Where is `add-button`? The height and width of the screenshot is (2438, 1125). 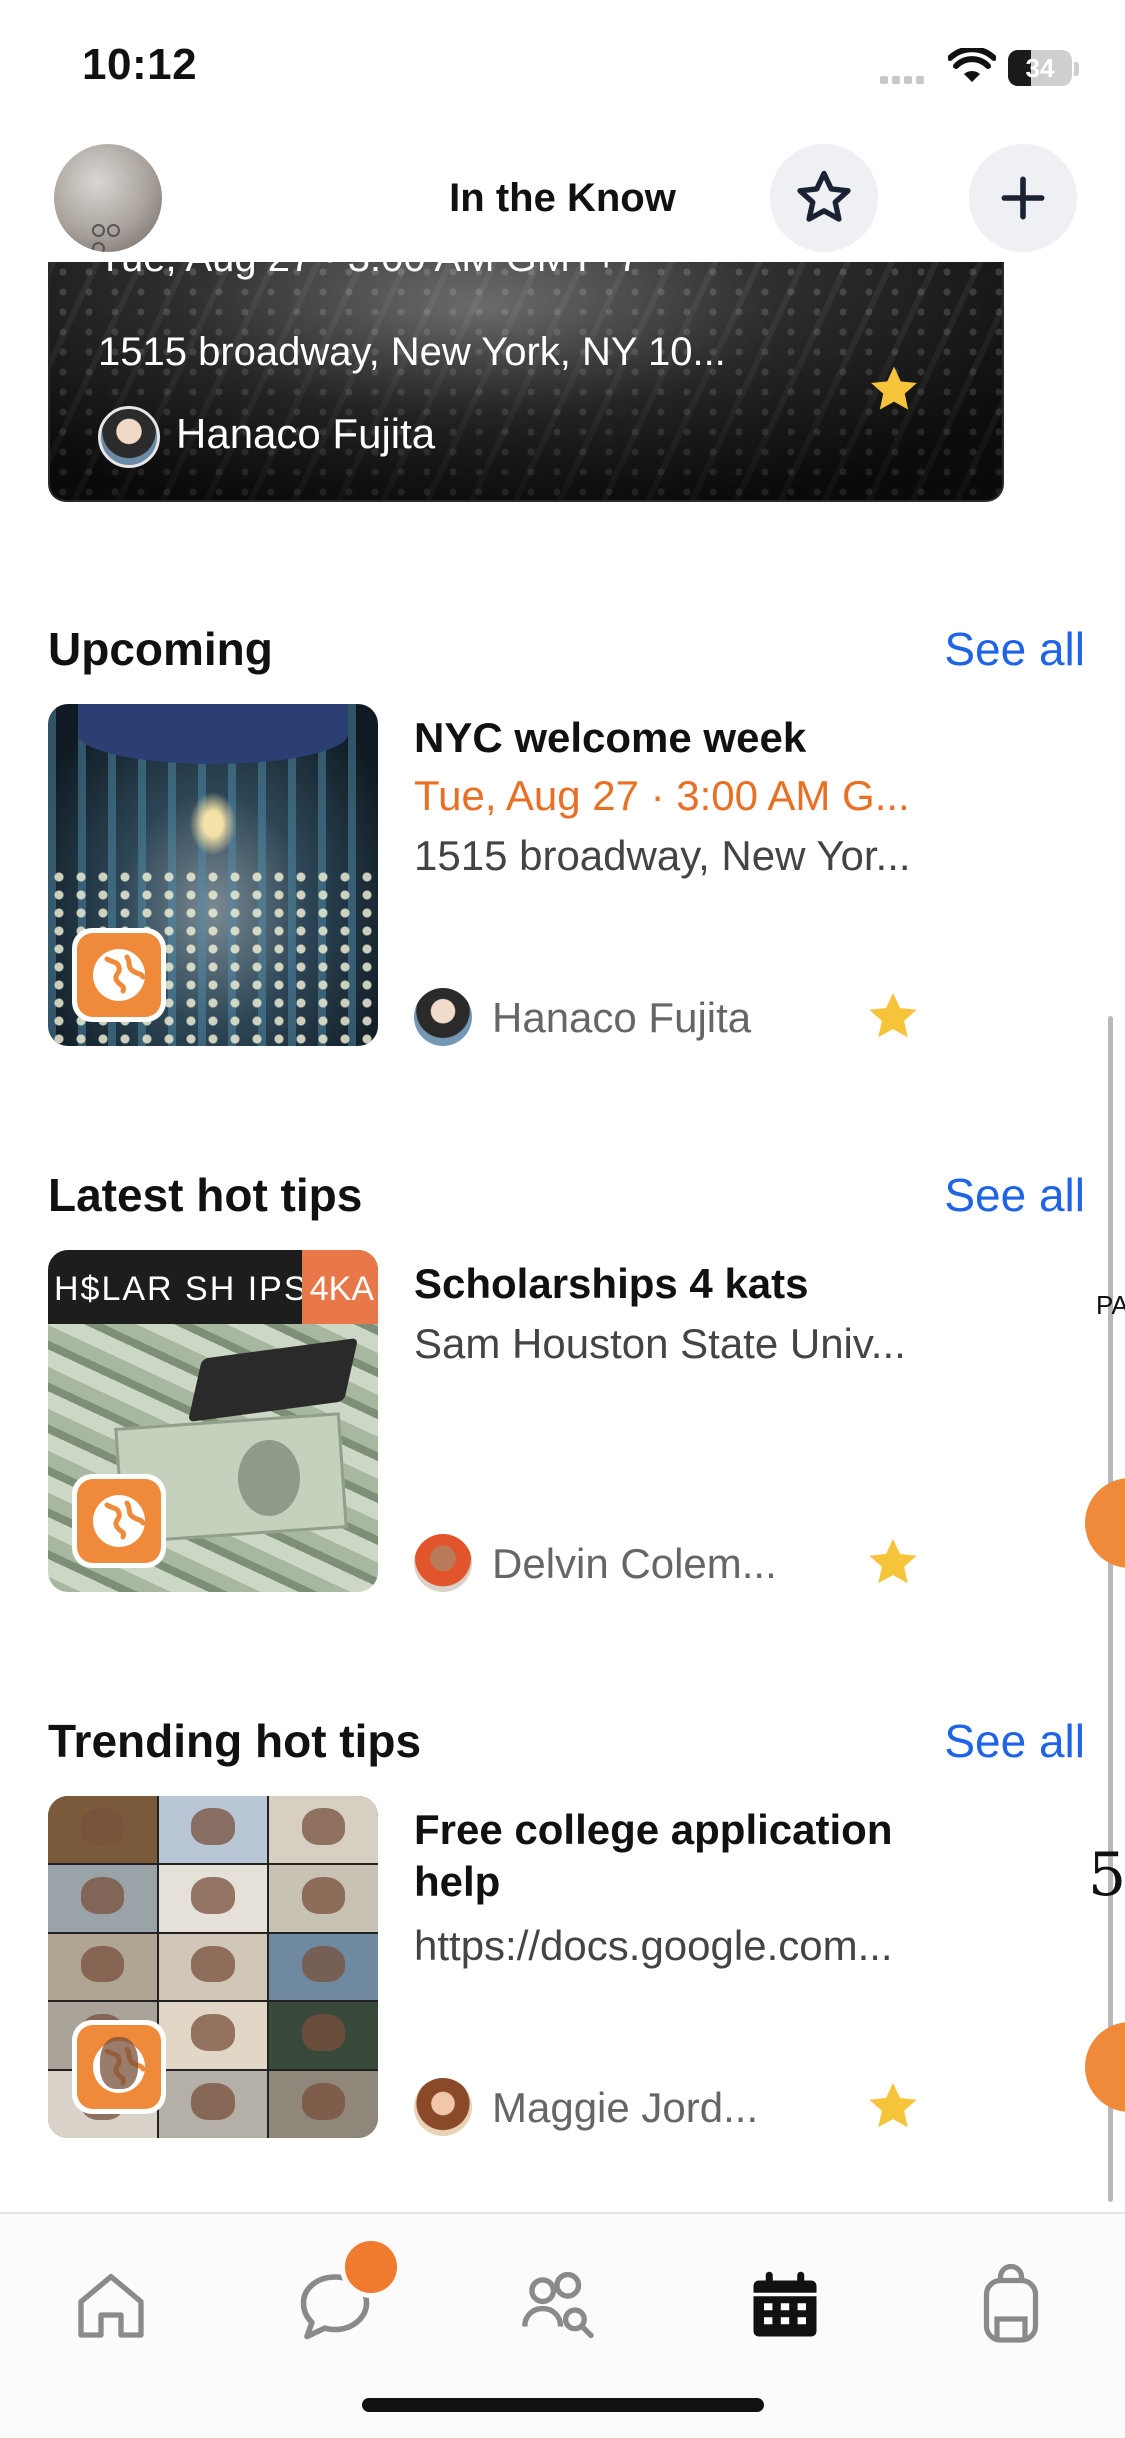 add-button is located at coordinates (1023, 198).